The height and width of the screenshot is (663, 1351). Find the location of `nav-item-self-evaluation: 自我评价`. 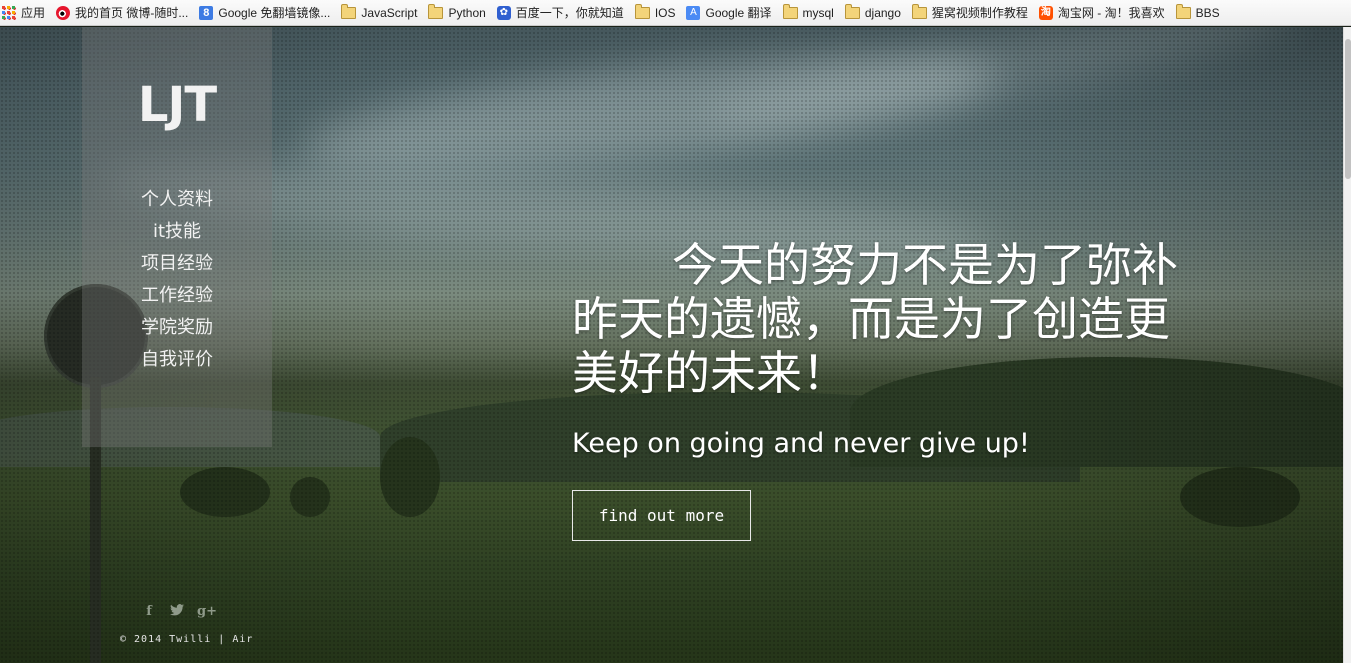

nav-item-self-evaluation: 自我评价 is located at coordinates (177, 360).